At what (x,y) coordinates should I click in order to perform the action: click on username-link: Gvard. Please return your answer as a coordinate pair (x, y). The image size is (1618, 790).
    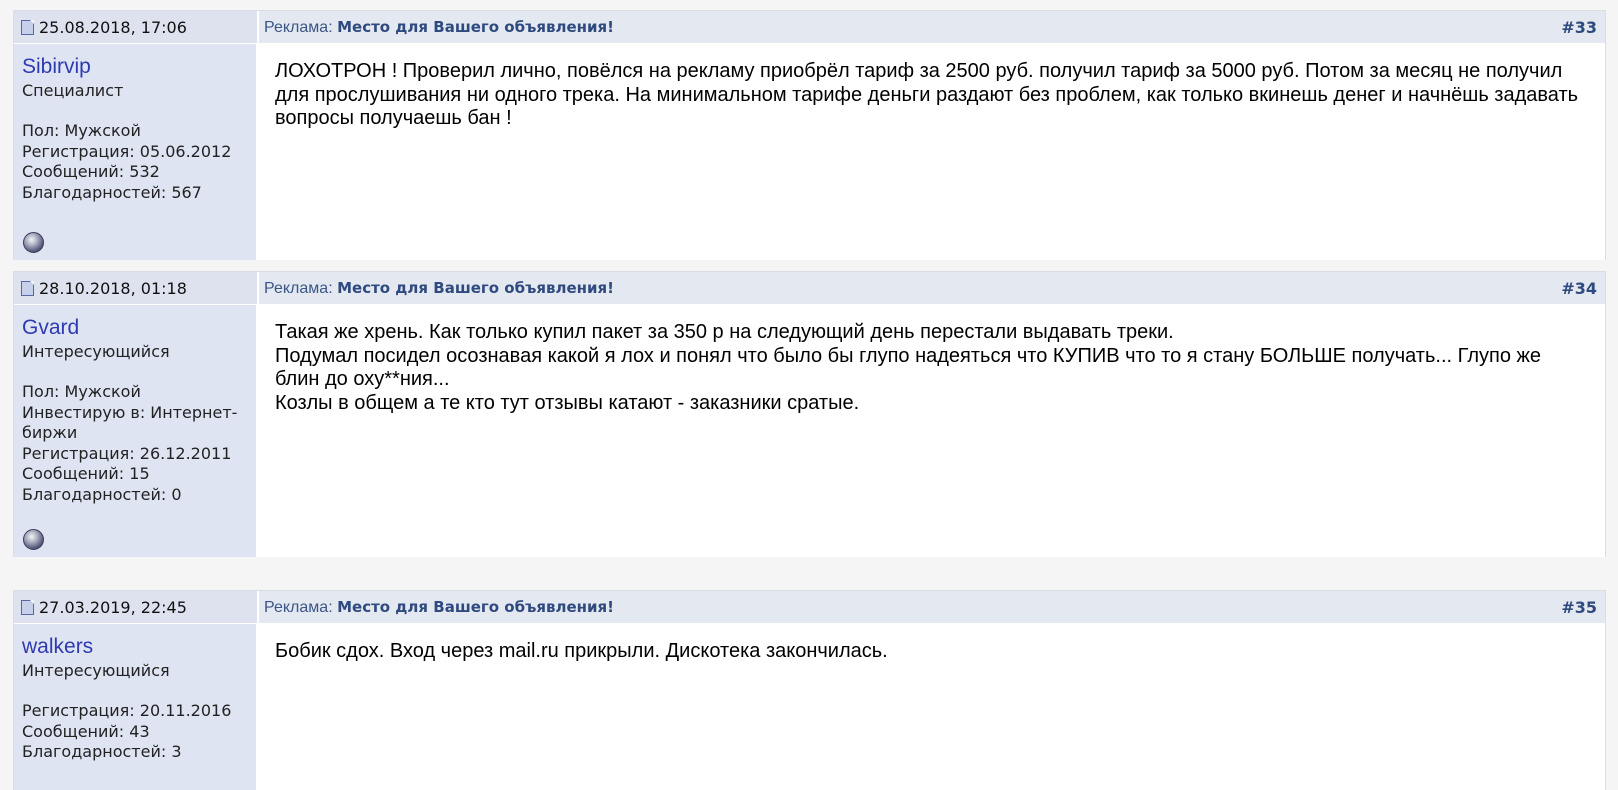
    Looking at the image, I should click on (135, 328).